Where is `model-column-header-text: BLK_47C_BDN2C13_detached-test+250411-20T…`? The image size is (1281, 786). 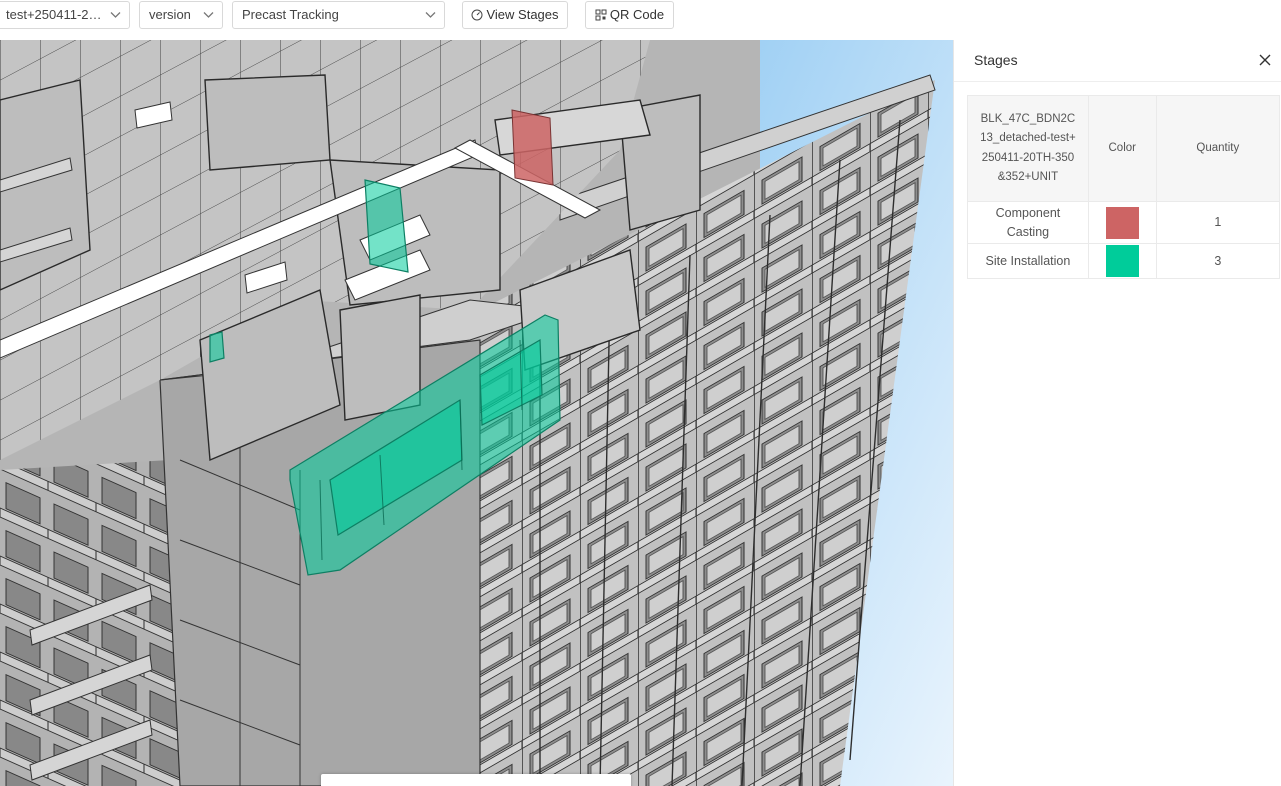
model-column-header-text: BLK_47C_BDN2C13_detached-test+250411-20T… is located at coordinates (1028, 148).